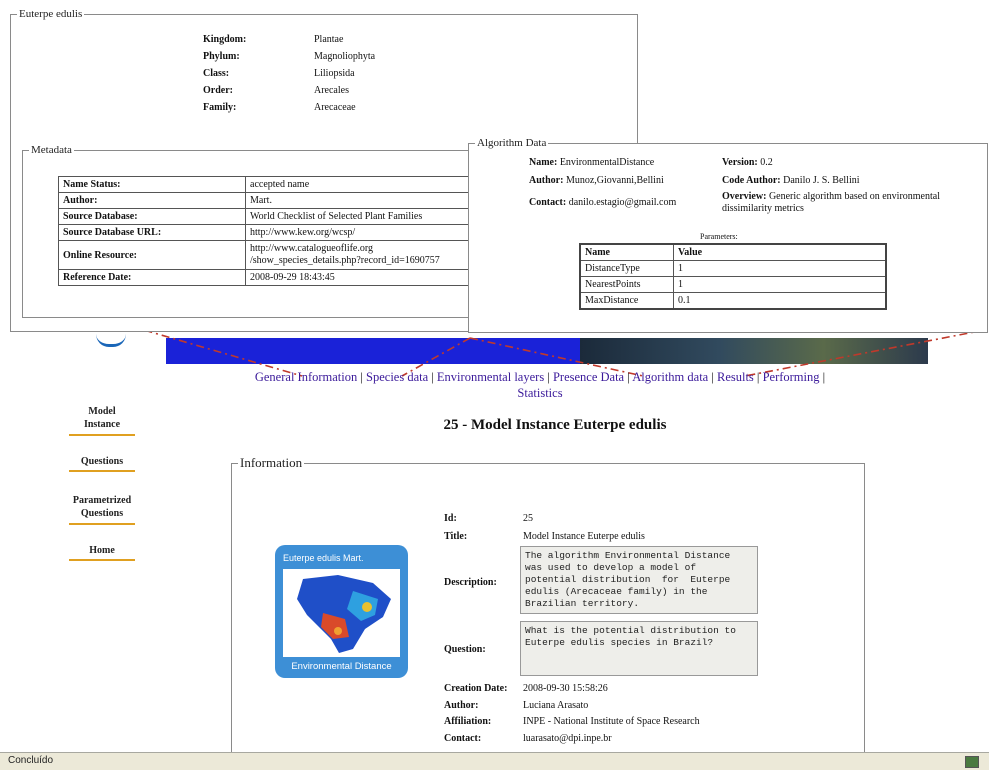 The image size is (989, 770). Describe the element at coordinates (565, 688) in the screenshot. I see `field-creation-date-value: 2008-09-30 15:58:26` at that location.